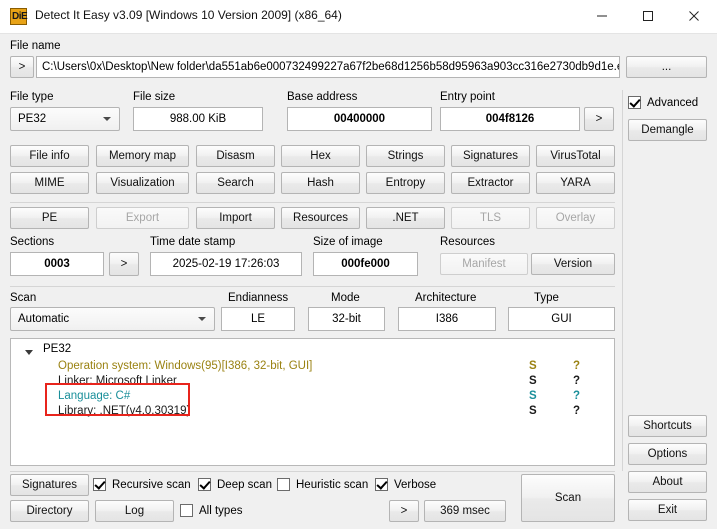  I want to click on hex-button: Hex, so click(320, 156).